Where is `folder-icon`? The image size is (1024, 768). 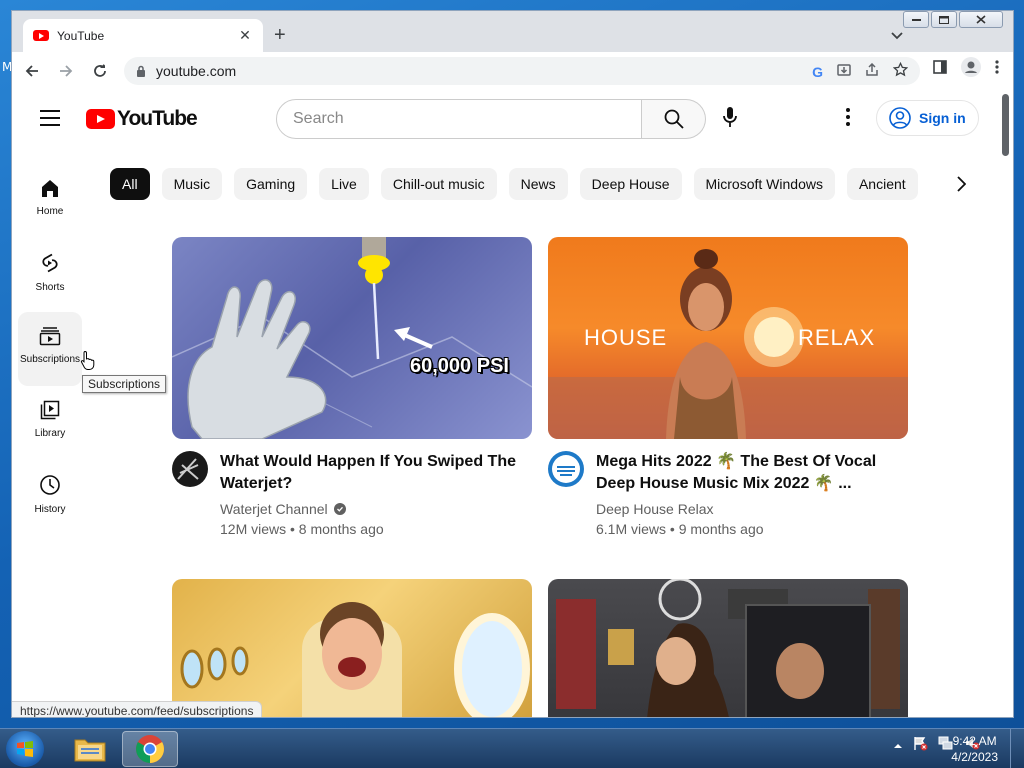
folder-icon is located at coordinates (90, 750).